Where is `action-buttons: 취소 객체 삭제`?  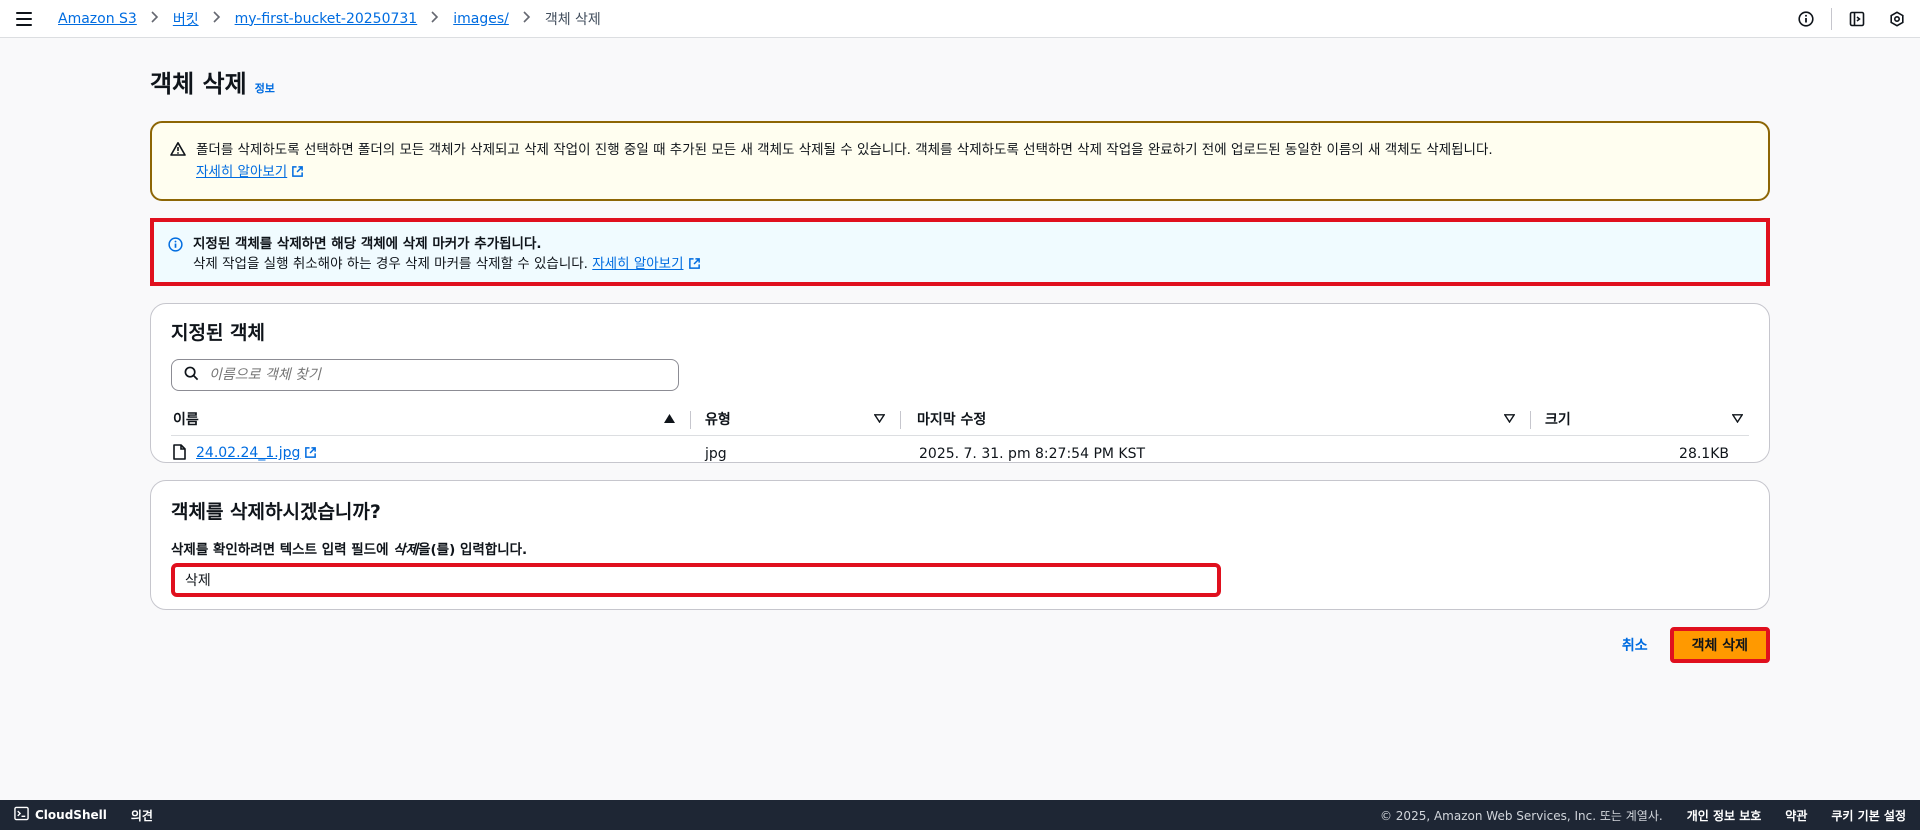
action-buttons: 취소 객체 삭제 is located at coordinates (960, 645).